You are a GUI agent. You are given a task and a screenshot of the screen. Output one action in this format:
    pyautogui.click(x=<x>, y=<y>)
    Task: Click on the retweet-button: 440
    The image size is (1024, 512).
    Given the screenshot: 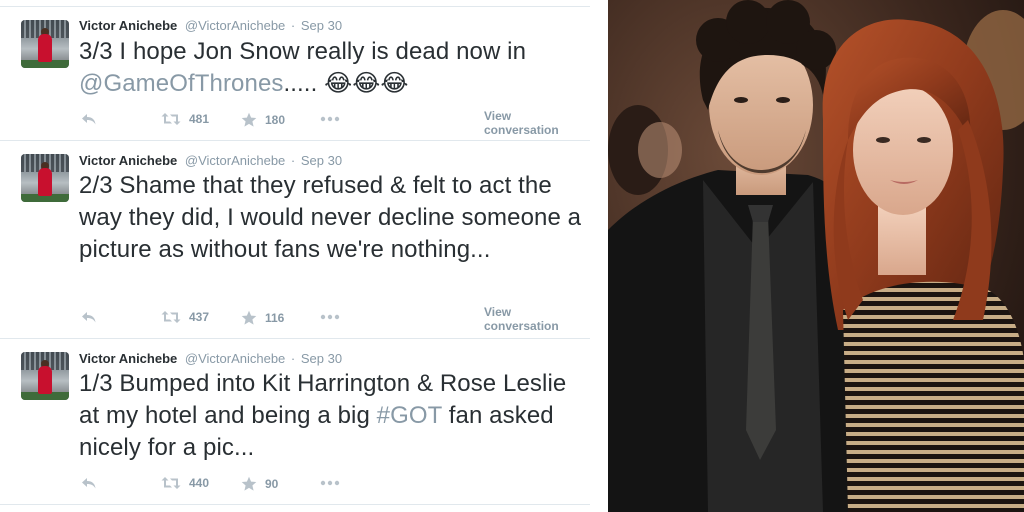 What is the action you would take?
    pyautogui.click(x=185, y=483)
    